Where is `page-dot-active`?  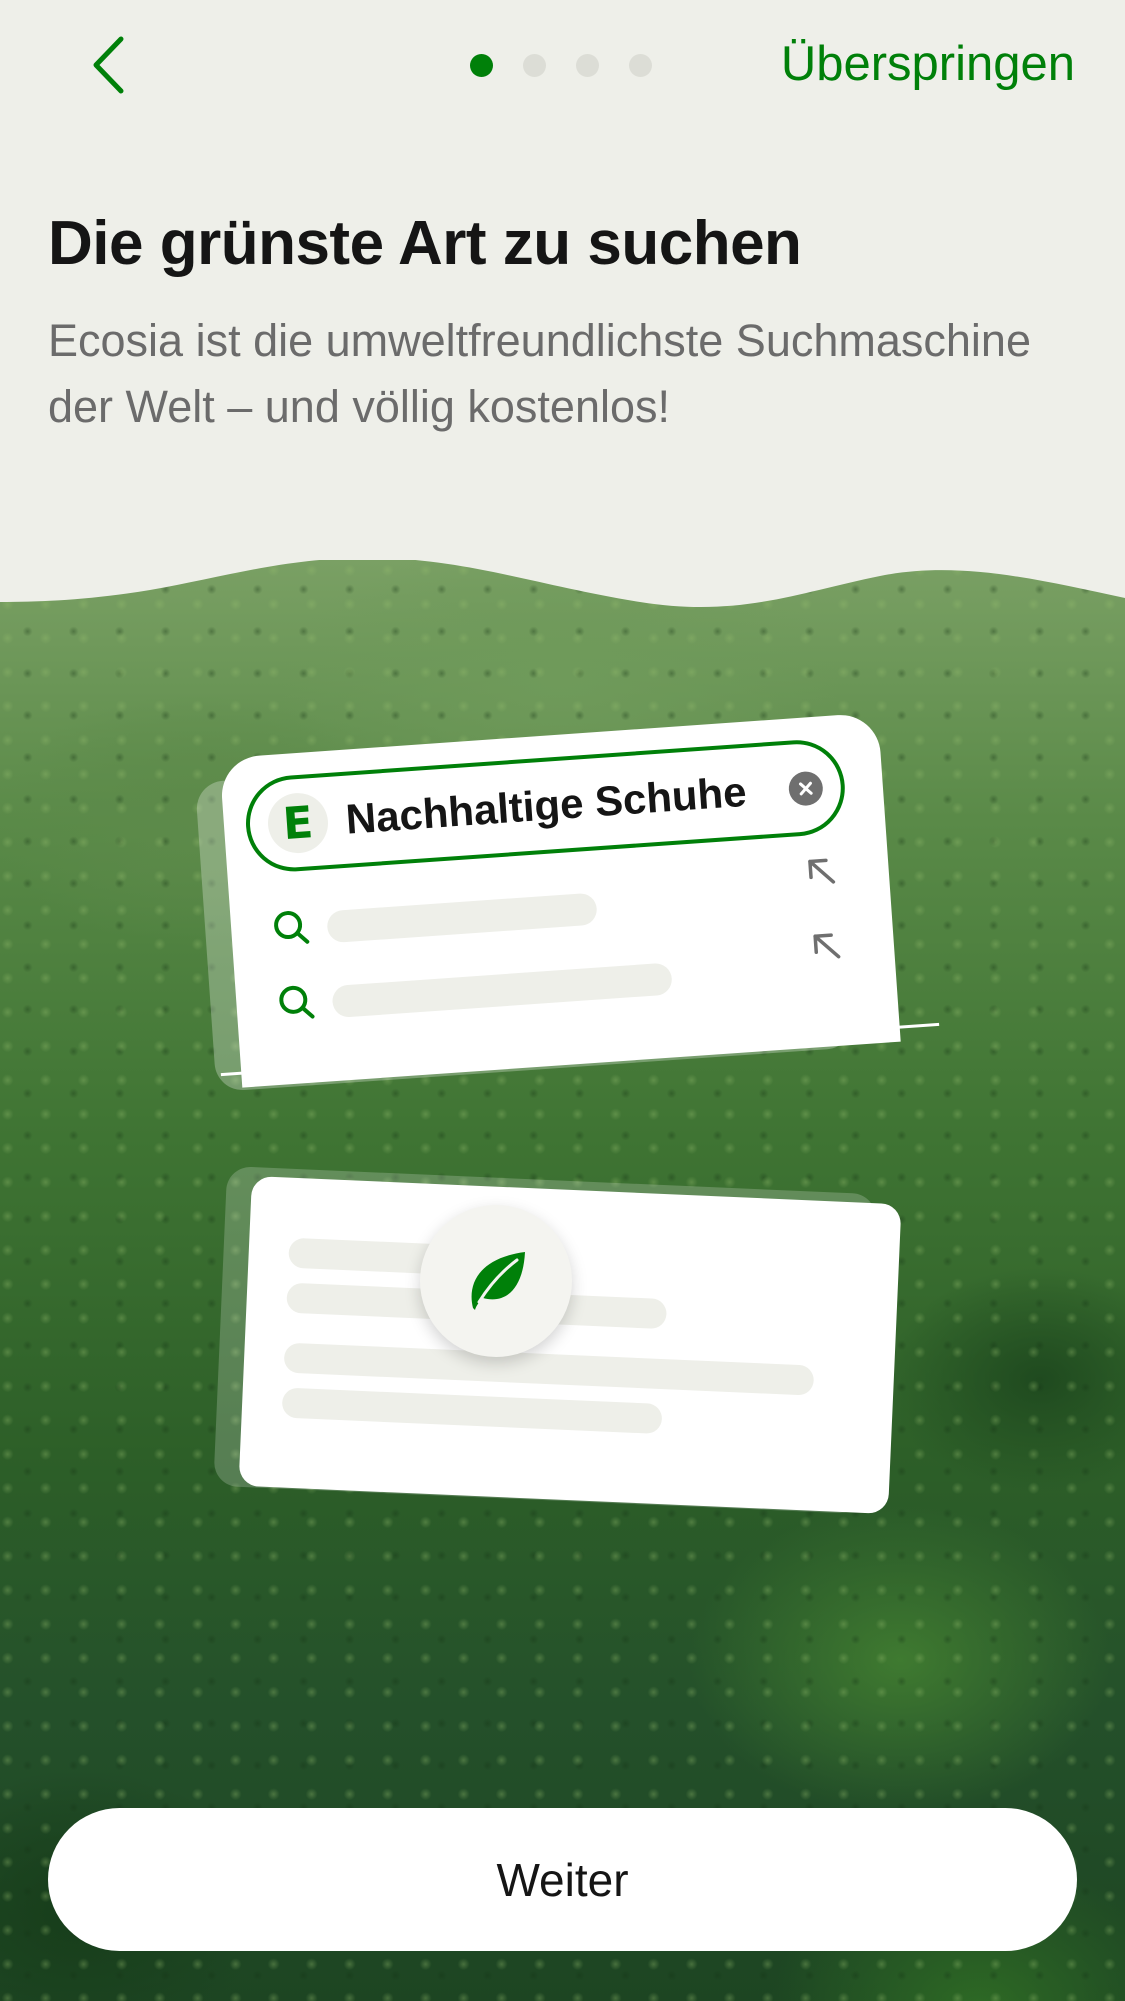 page-dot-active is located at coordinates (481, 65).